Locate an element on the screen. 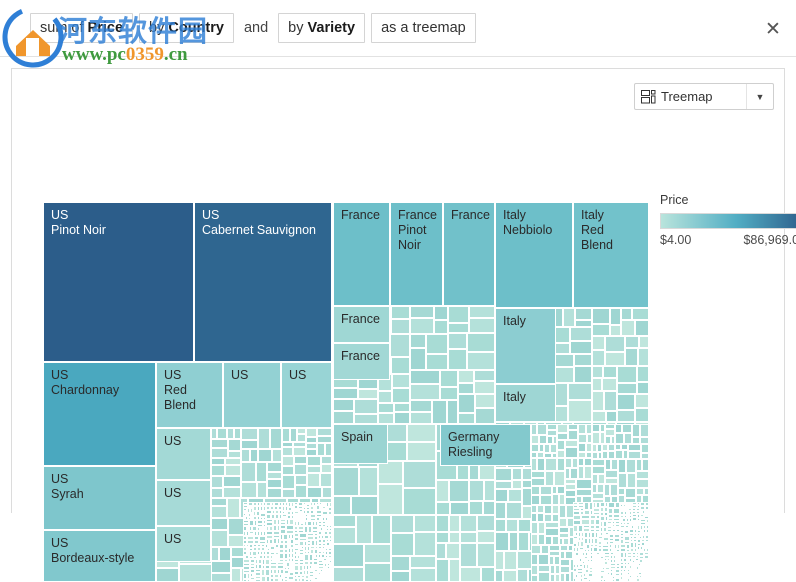 The height and width of the screenshot is (582, 796). close-icon: ✕ is located at coordinates (773, 29).